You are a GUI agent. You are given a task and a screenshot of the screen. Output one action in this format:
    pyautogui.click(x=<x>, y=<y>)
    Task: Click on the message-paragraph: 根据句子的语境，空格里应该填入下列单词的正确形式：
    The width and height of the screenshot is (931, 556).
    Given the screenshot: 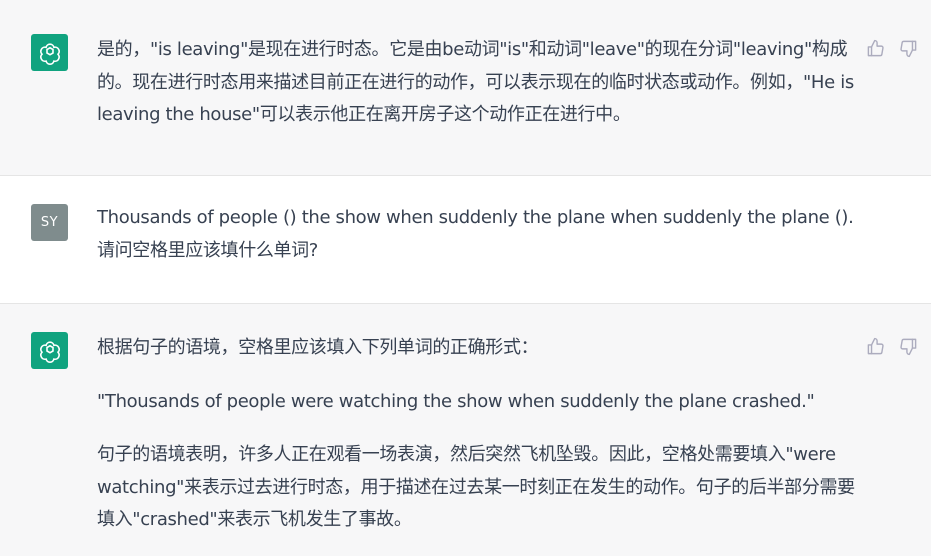 What is the action you would take?
    pyautogui.click(x=318, y=347)
    